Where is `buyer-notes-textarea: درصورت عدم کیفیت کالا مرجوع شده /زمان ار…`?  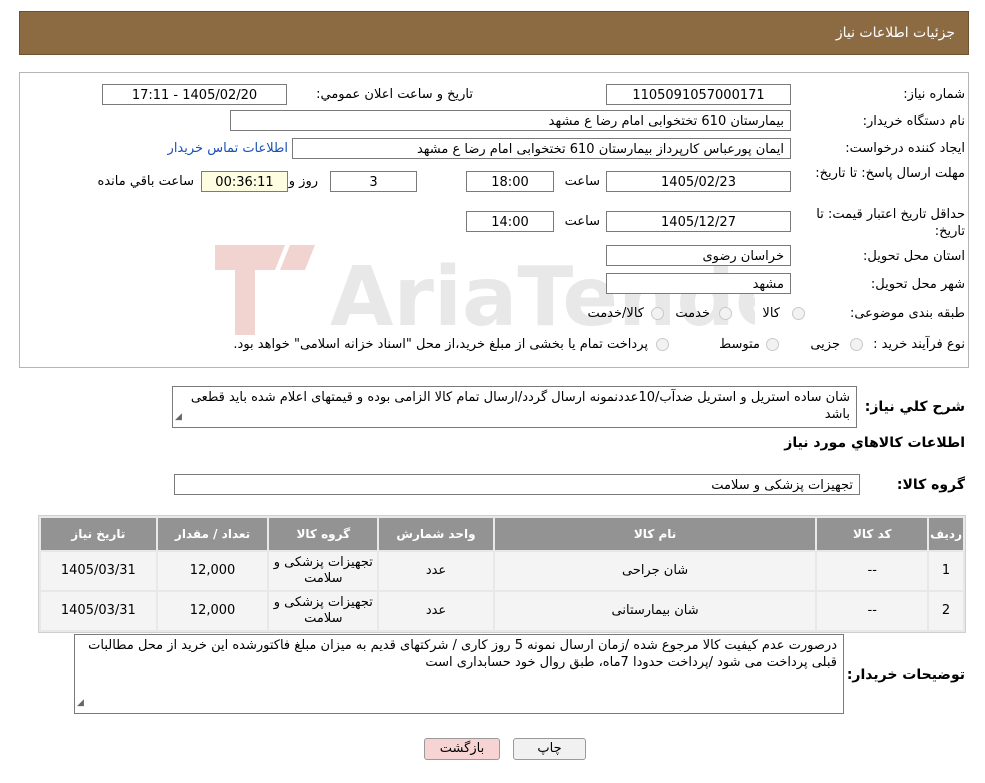 buyer-notes-textarea: درصورت عدم کیفیت کالا مرجوع شده /زمان ار… is located at coordinates (459, 674).